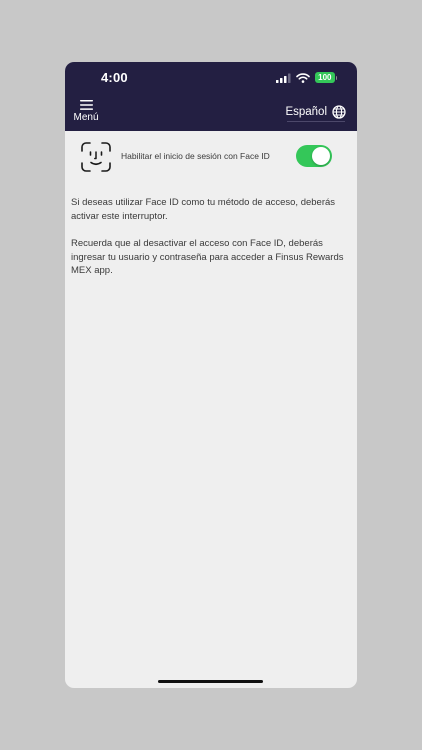 This screenshot has height=750, width=422. I want to click on menu-button: Menú, so click(86, 113).